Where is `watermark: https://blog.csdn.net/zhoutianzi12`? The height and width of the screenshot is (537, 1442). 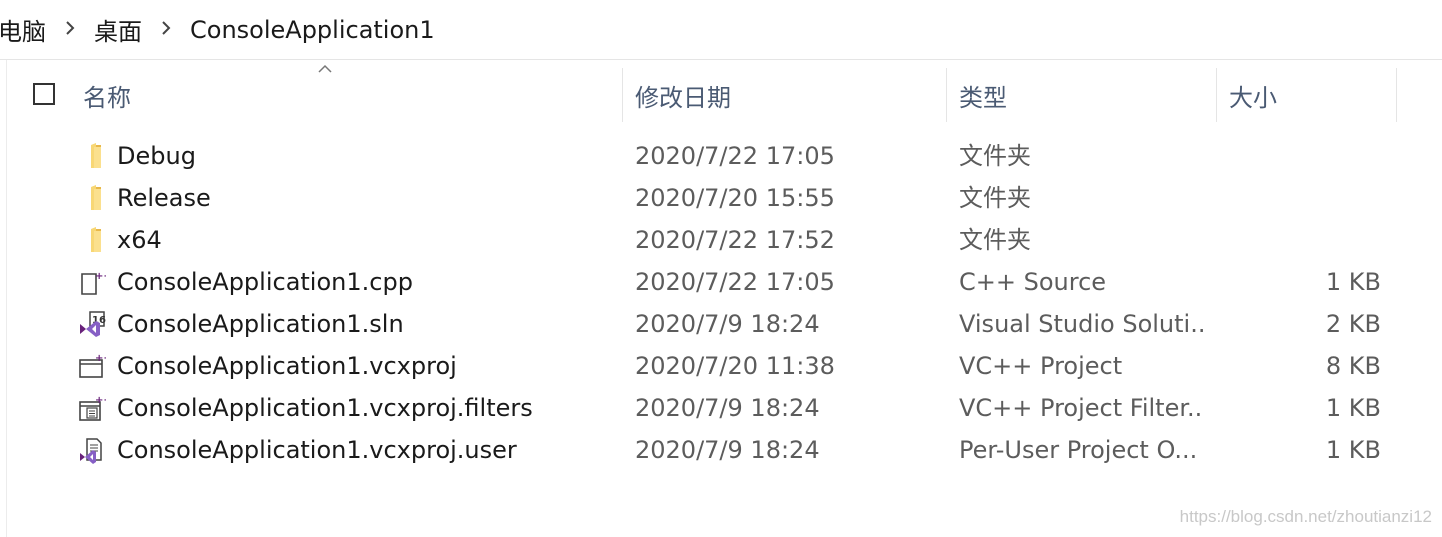
watermark: https://blog.csdn.net/zhoutianzi12 is located at coordinates (1305, 516).